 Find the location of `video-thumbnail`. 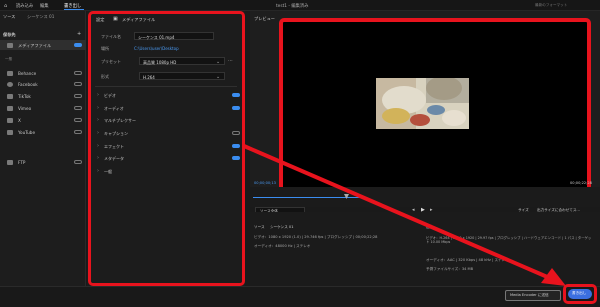

video-thumbnail is located at coordinates (422, 103).